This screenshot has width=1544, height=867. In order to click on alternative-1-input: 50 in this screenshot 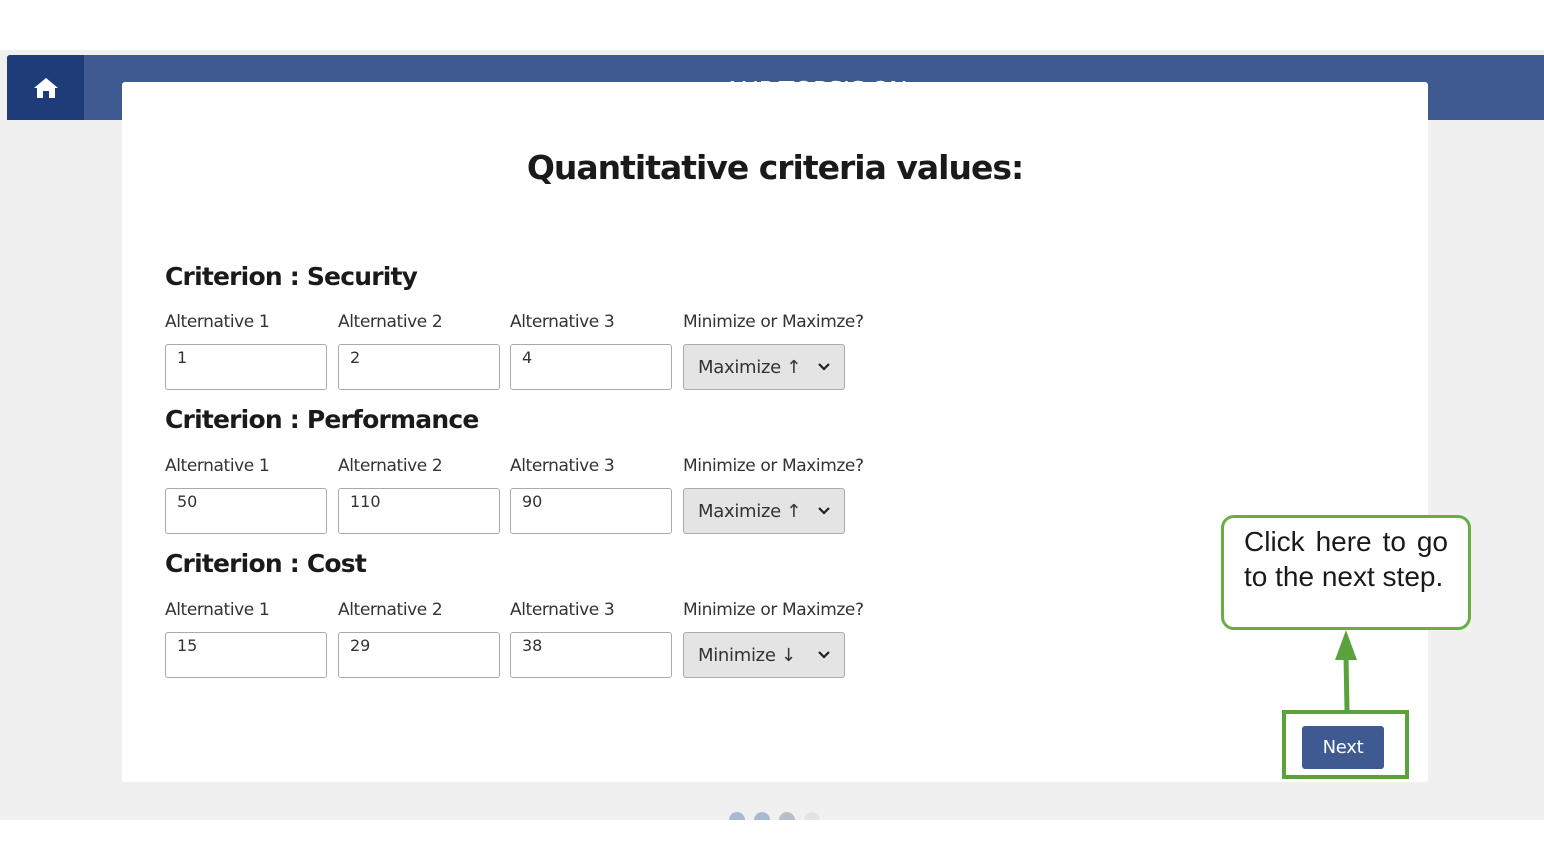, I will do `click(246, 511)`.